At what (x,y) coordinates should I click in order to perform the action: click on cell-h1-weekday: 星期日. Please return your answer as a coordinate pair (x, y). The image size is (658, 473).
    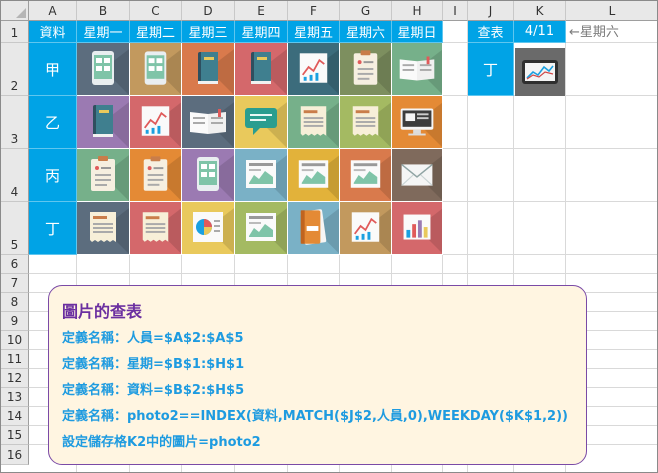
    Looking at the image, I should click on (417, 32).